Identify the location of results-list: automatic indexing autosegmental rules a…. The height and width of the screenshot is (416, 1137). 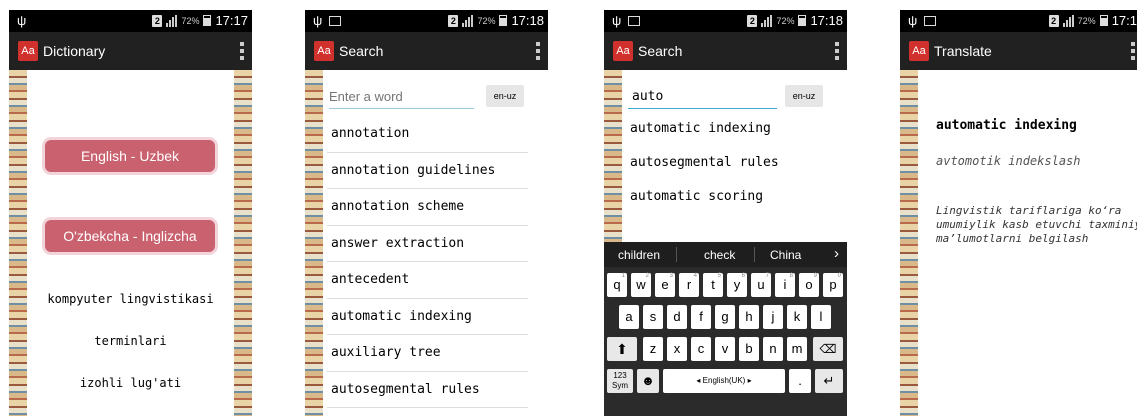
(726, 163).